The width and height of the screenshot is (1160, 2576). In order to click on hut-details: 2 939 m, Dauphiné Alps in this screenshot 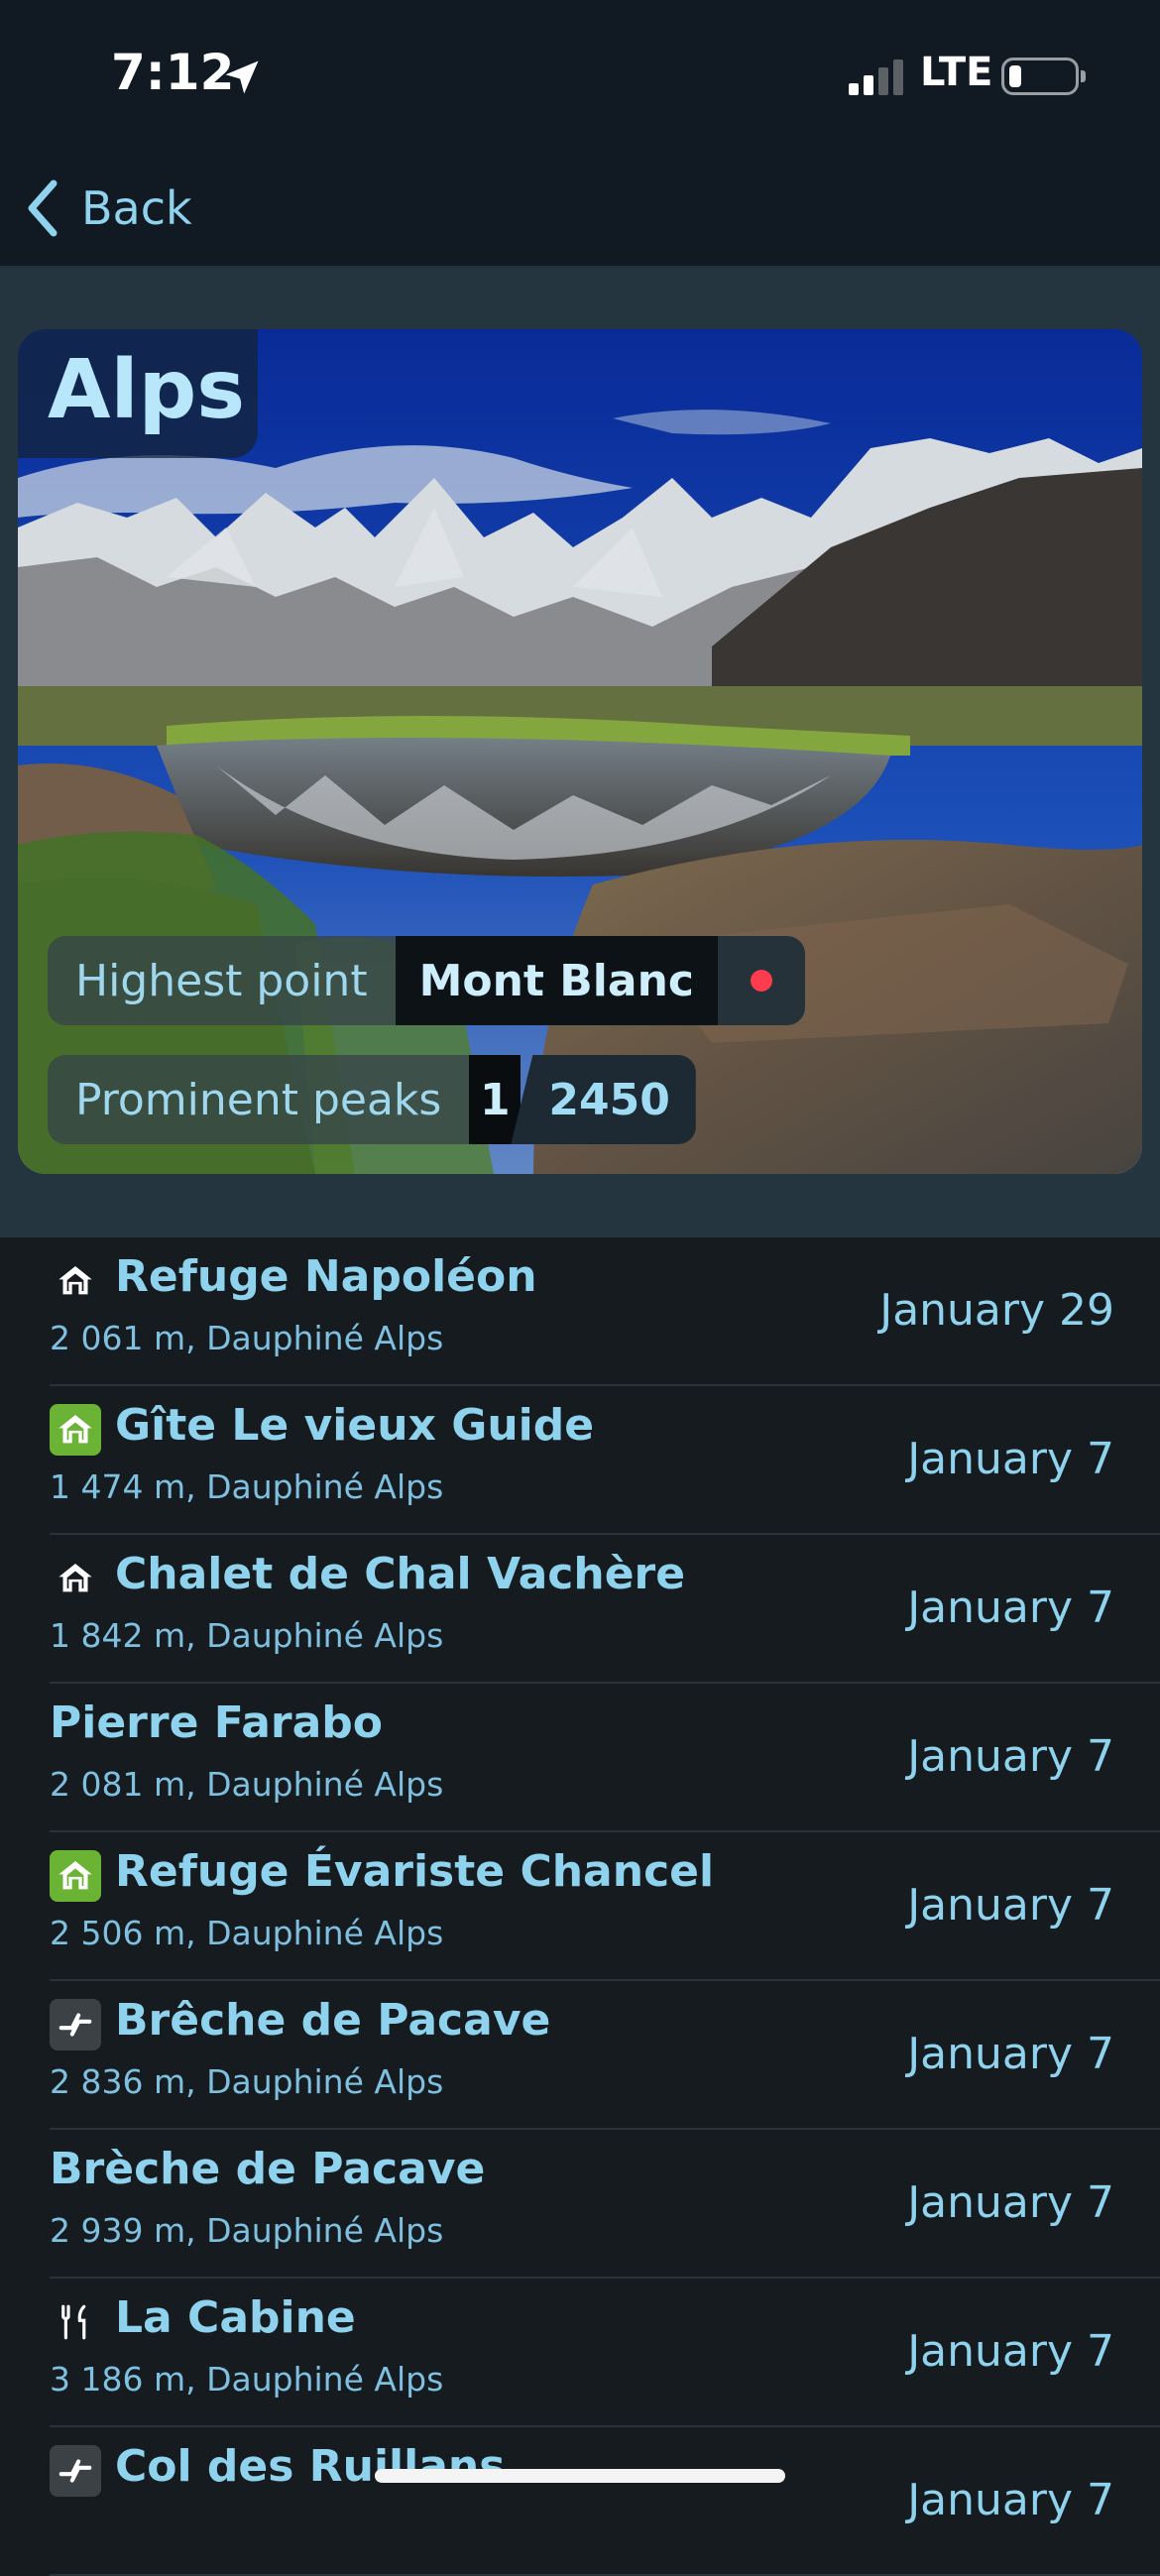, I will do `click(247, 2230)`.